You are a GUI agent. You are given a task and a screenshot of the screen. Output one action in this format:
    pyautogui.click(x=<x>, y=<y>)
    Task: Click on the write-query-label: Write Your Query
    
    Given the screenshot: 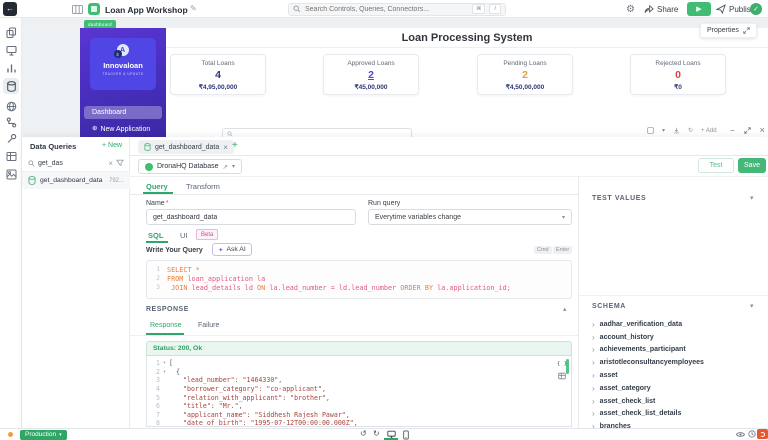 What is the action you would take?
    pyautogui.click(x=174, y=250)
    